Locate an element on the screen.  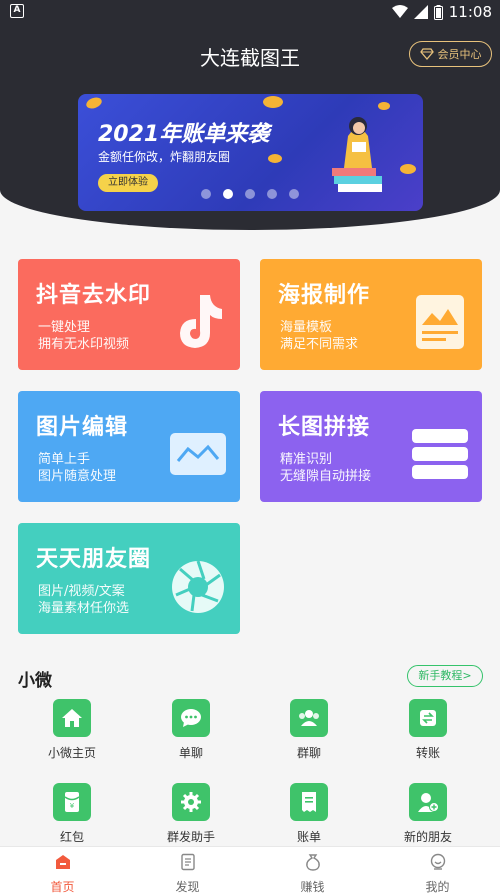
banner-subtitle: 金额任你改，炸翻朋友圈 is located at coordinates (164, 157).